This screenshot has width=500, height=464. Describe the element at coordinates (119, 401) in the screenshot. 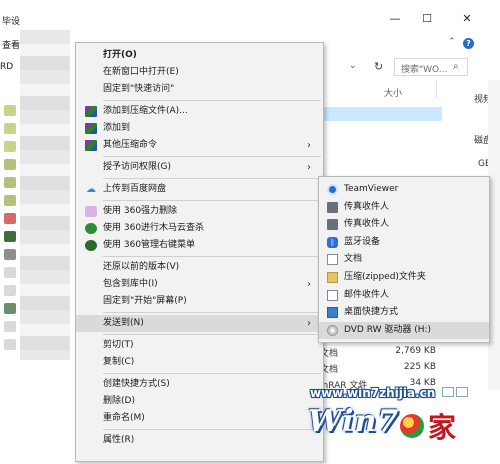

I see `context-menu-item-label: 删除(D)` at that location.